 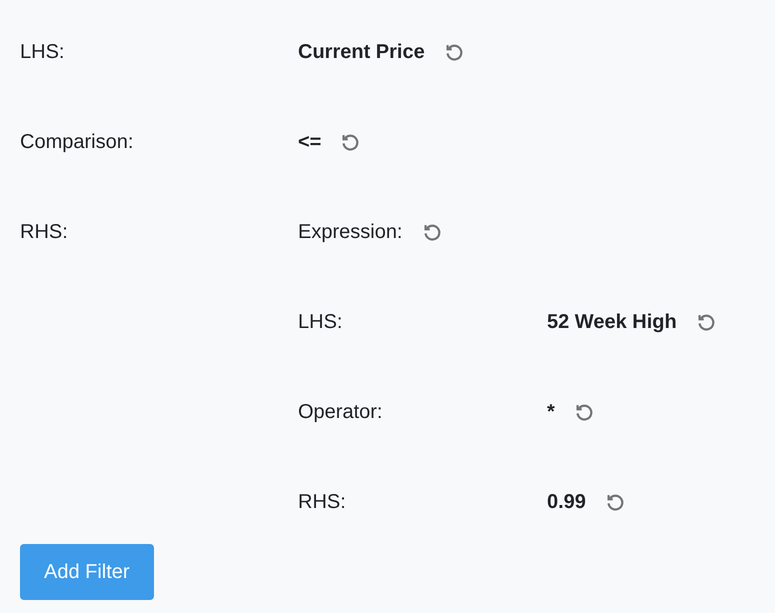 I want to click on field-value: 52 Week High, so click(x=612, y=322).